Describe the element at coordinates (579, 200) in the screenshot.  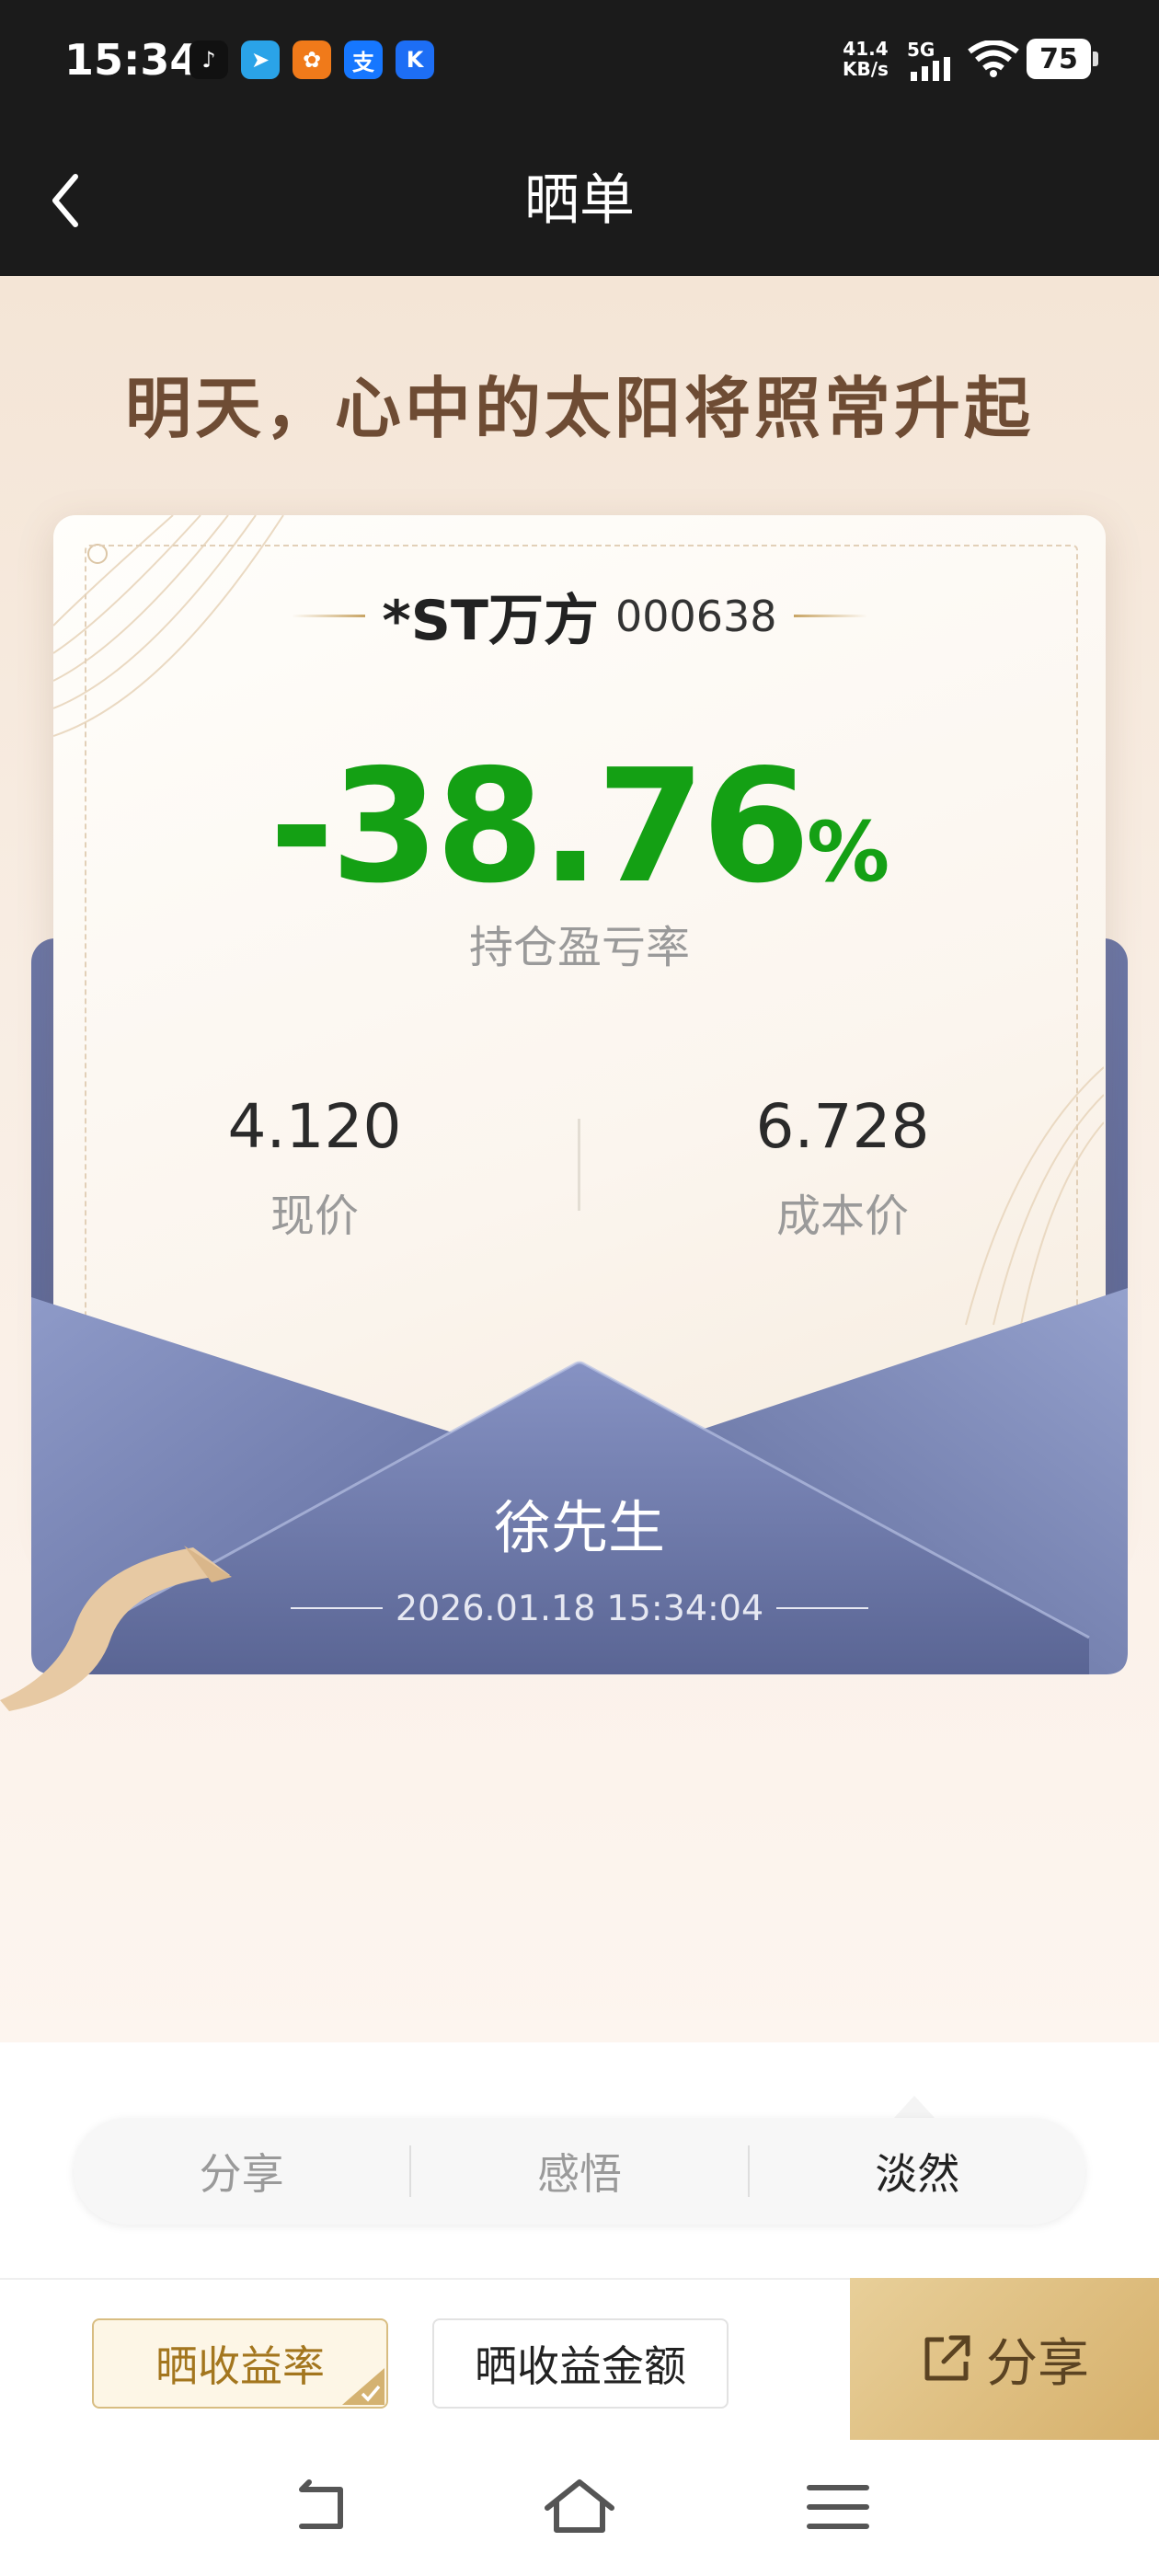
I see `page-title: 晒单` at that location.